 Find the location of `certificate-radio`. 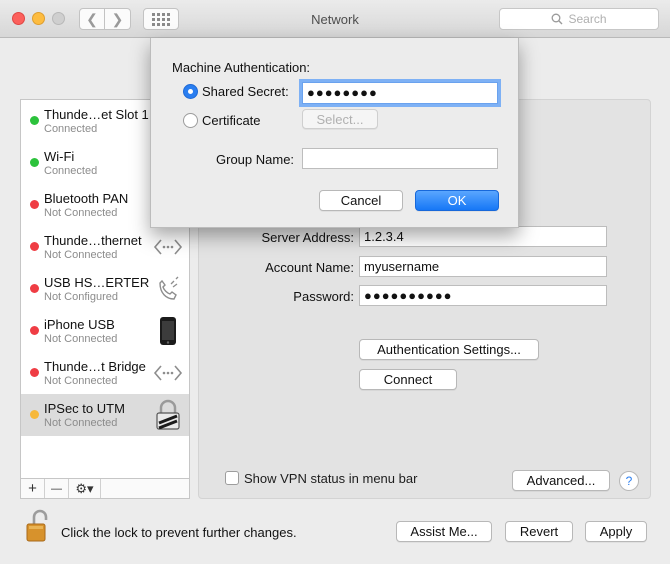

certificate-radio is located at coordinates (190, 120).